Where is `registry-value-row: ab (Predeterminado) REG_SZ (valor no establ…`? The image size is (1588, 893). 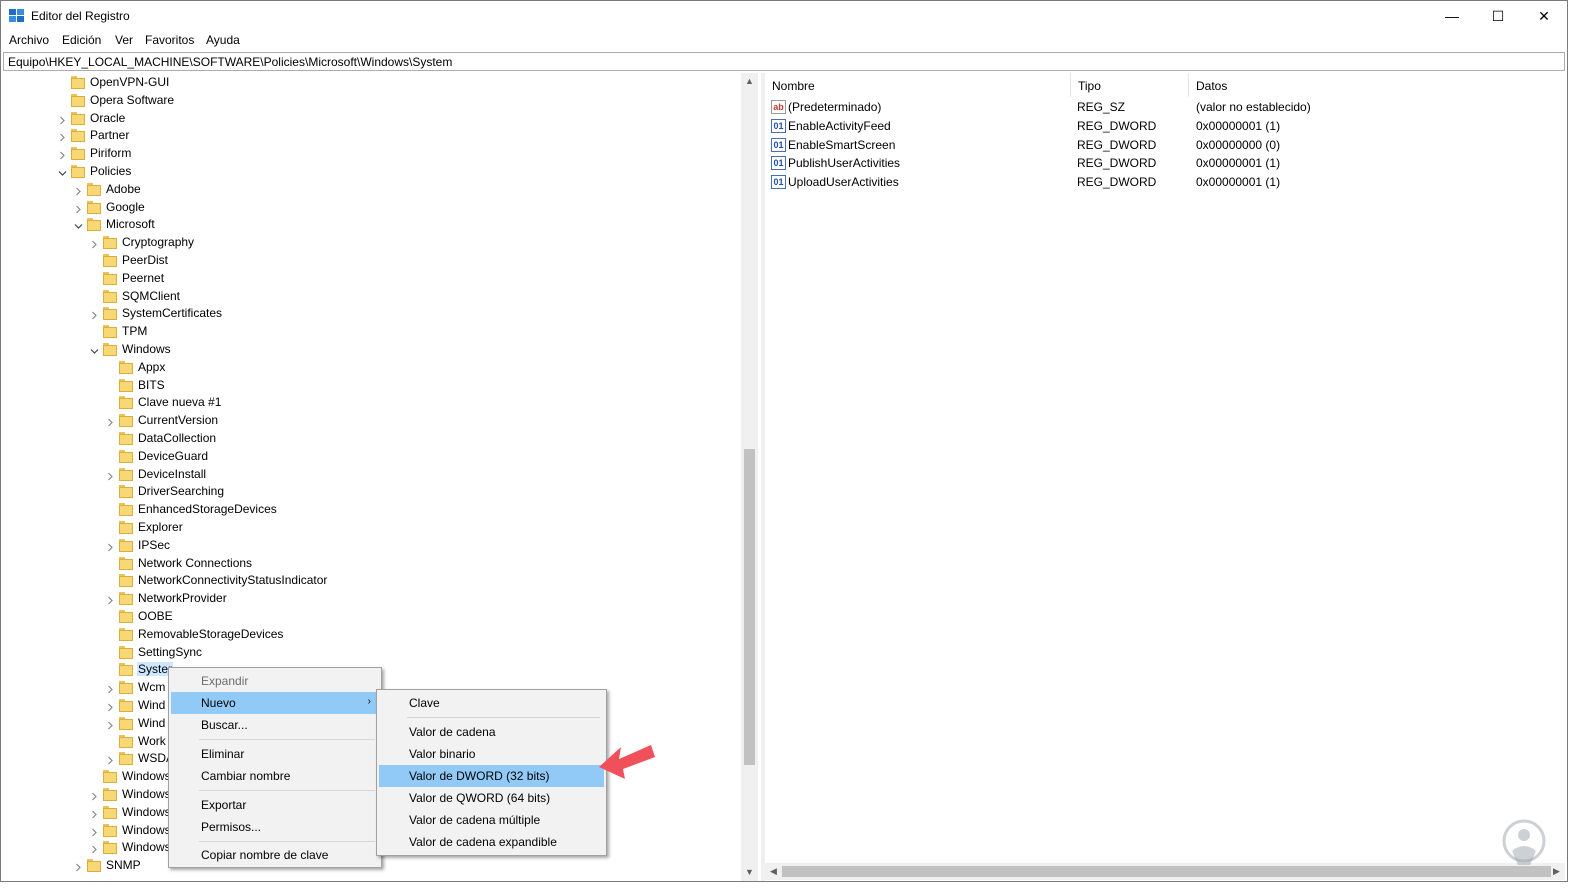 registry-value-row: ab (Predeterminado) REG_SZ (valor no establ… is located at coordinates (1165, 107).